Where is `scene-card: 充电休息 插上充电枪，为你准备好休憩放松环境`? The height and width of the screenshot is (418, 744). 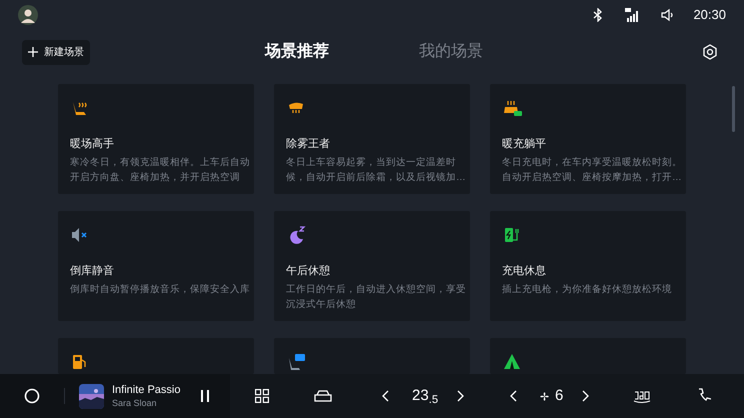 scene-card: 充电休息 插上充电枪，为你准备好休憩放松环境 is located at coordinates (588, 266).